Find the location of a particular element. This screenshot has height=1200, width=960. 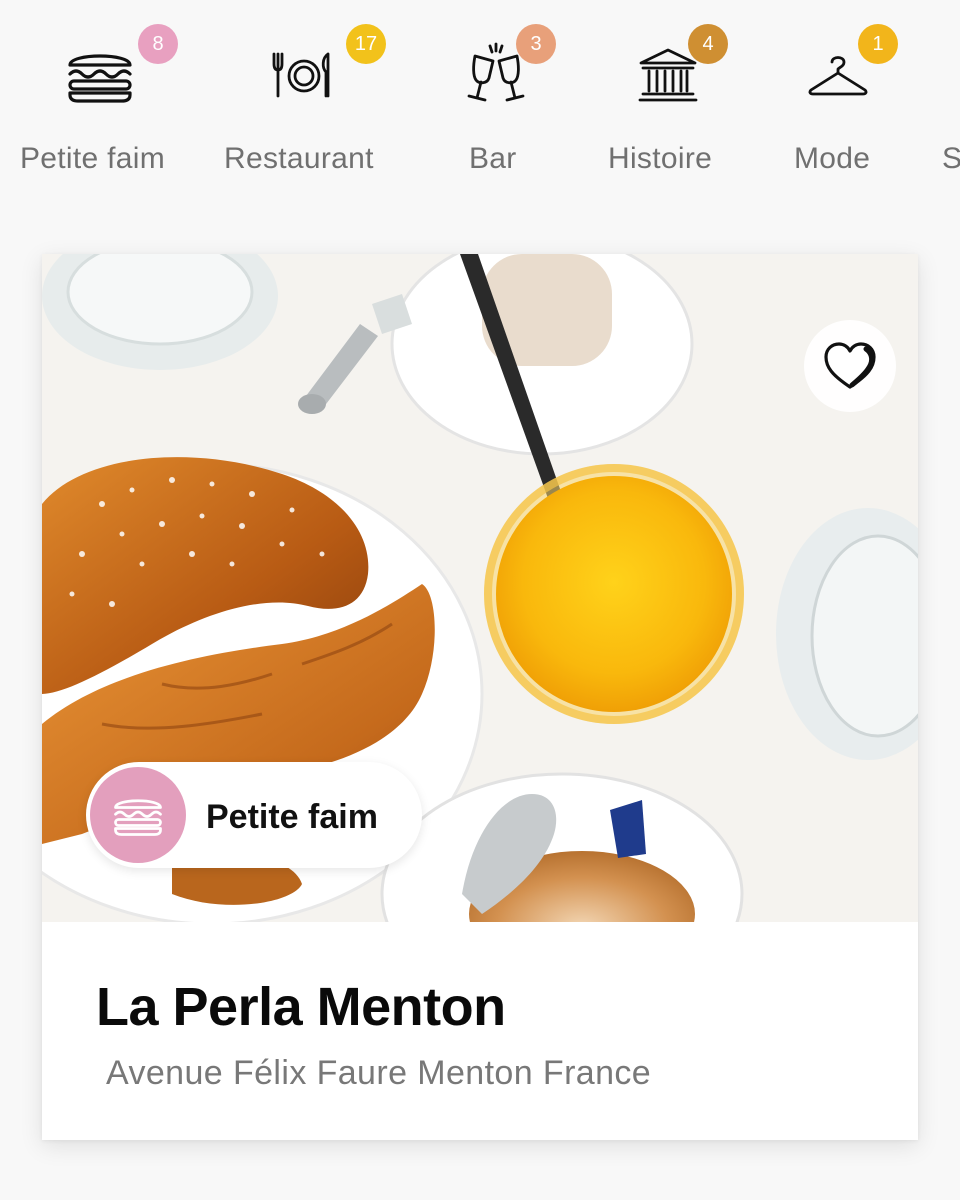

category-chip: Petite faim is located at coordinates (254, 815).